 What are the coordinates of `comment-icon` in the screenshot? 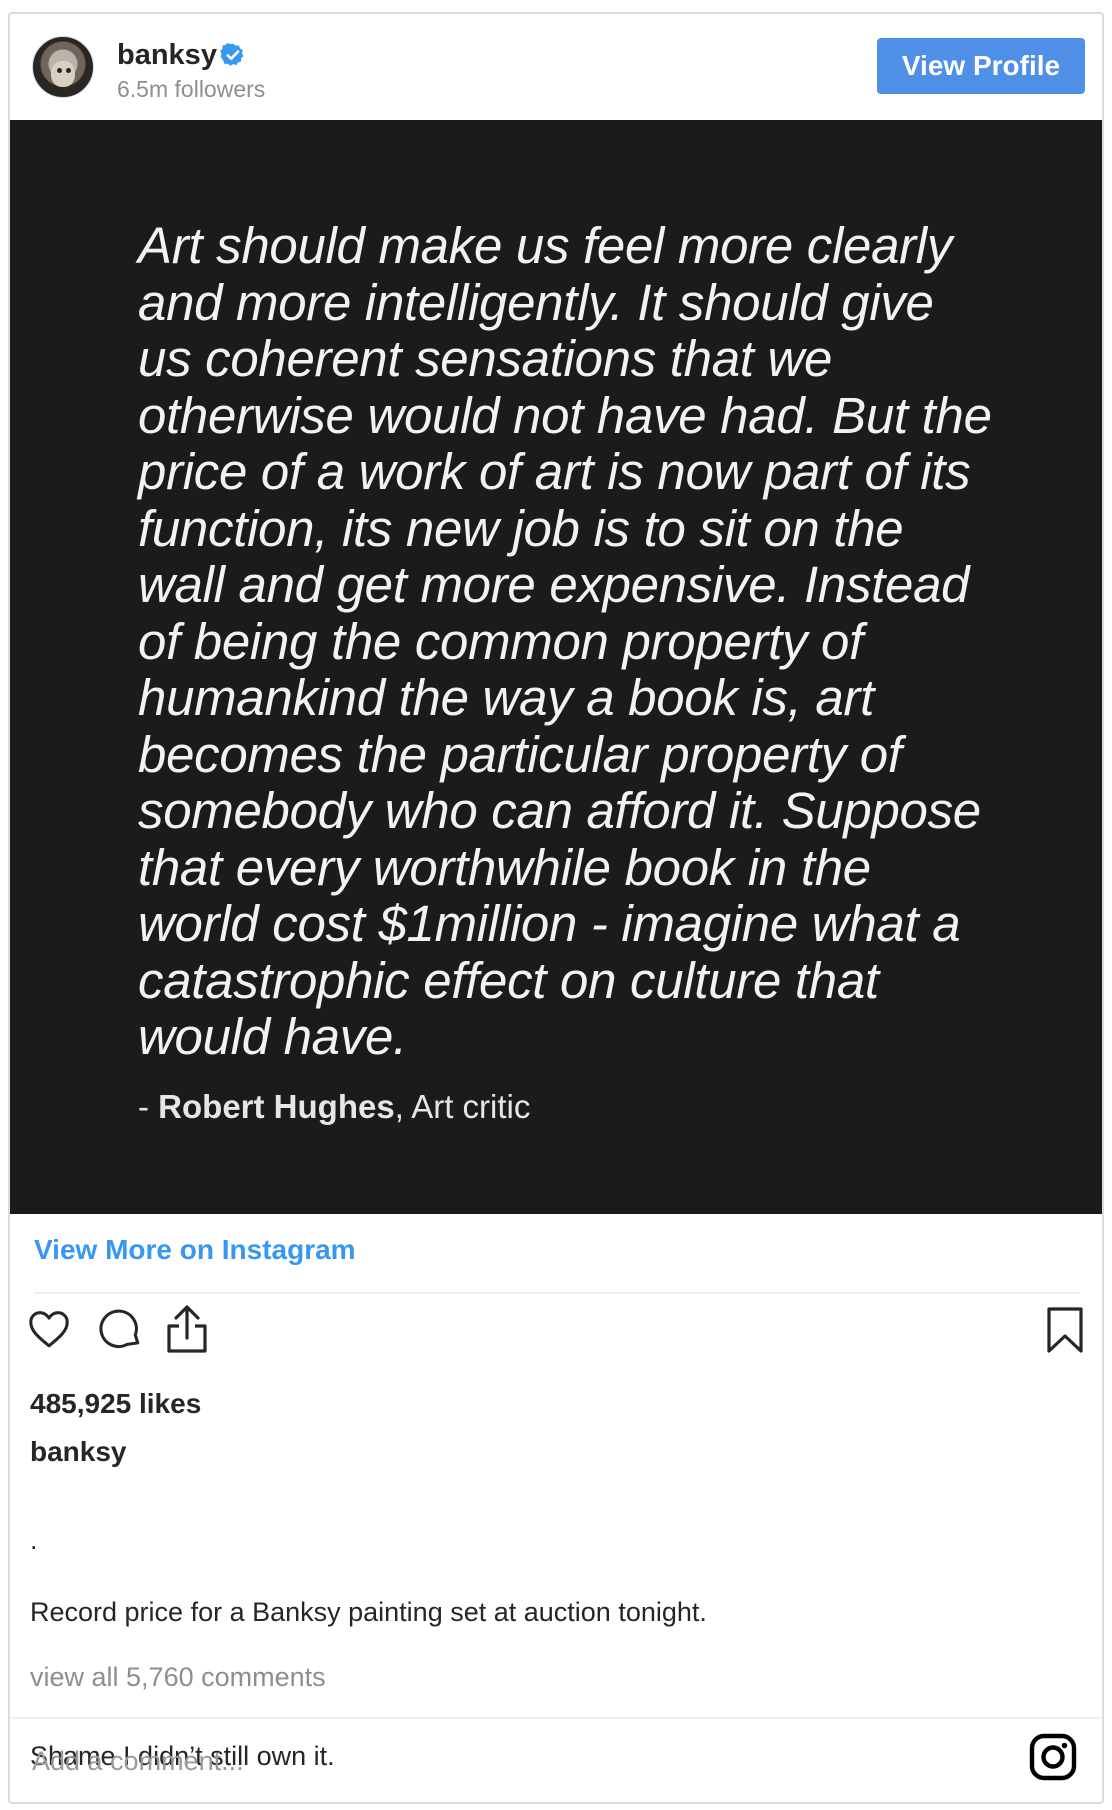 It's located at (121, 1329).